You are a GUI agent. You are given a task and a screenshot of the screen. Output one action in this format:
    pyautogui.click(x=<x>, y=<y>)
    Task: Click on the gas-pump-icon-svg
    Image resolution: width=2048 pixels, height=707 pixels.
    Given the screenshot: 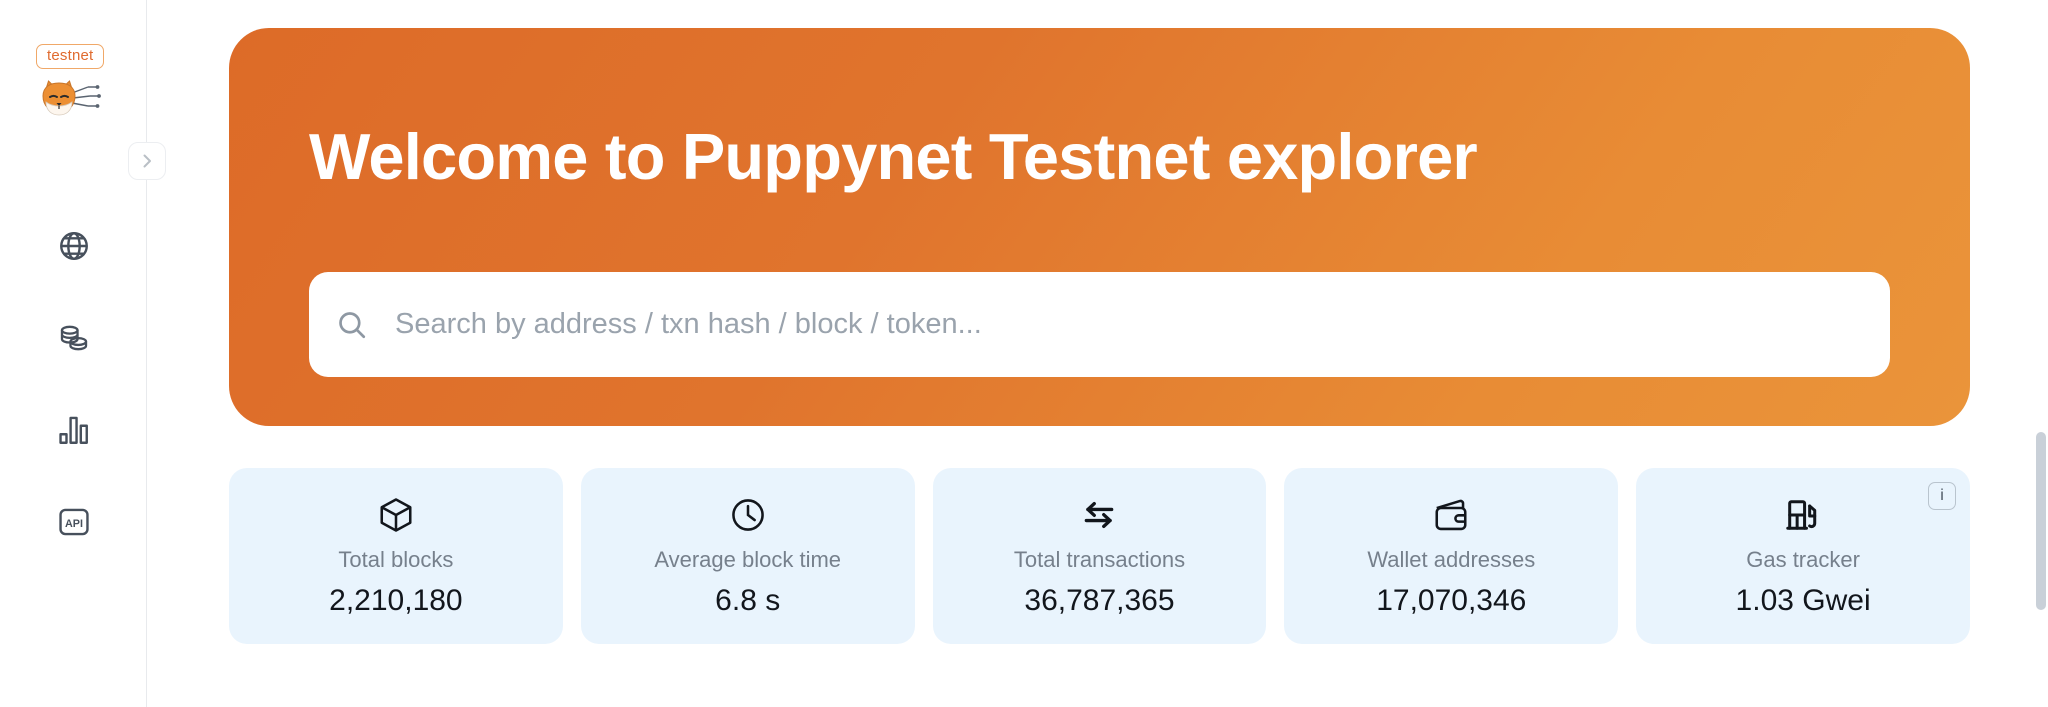 What is the action you would take?
    pyautogui.click(x=1801, y=515)
    